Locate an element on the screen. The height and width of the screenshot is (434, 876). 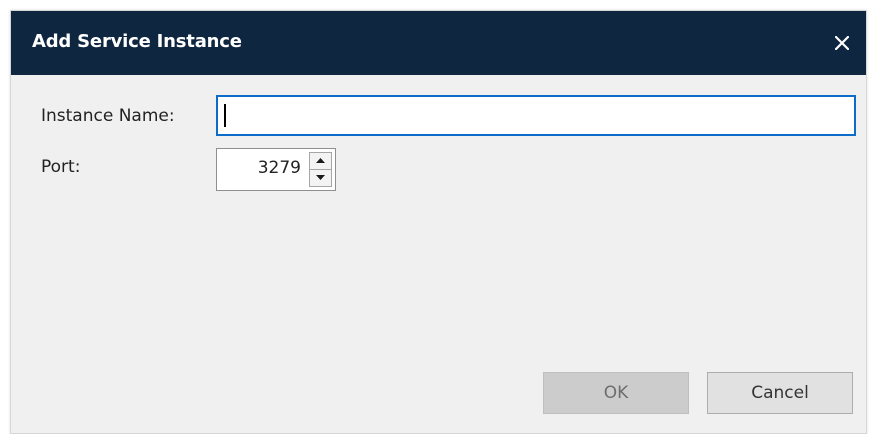
close-button is located at coordinates (842, 43).